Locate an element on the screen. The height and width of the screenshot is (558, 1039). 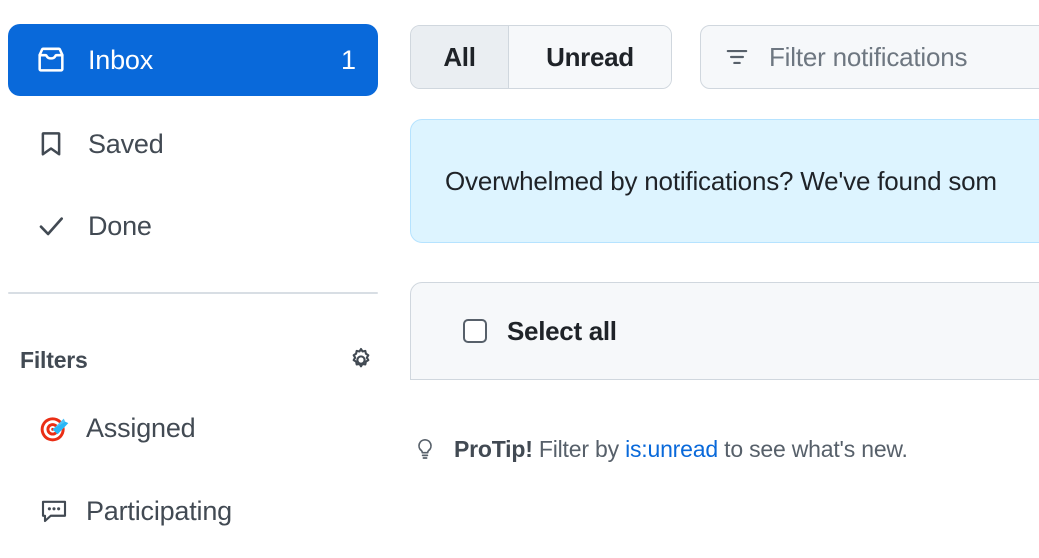
light-bulb-icon is located at coordinates (425, 449).